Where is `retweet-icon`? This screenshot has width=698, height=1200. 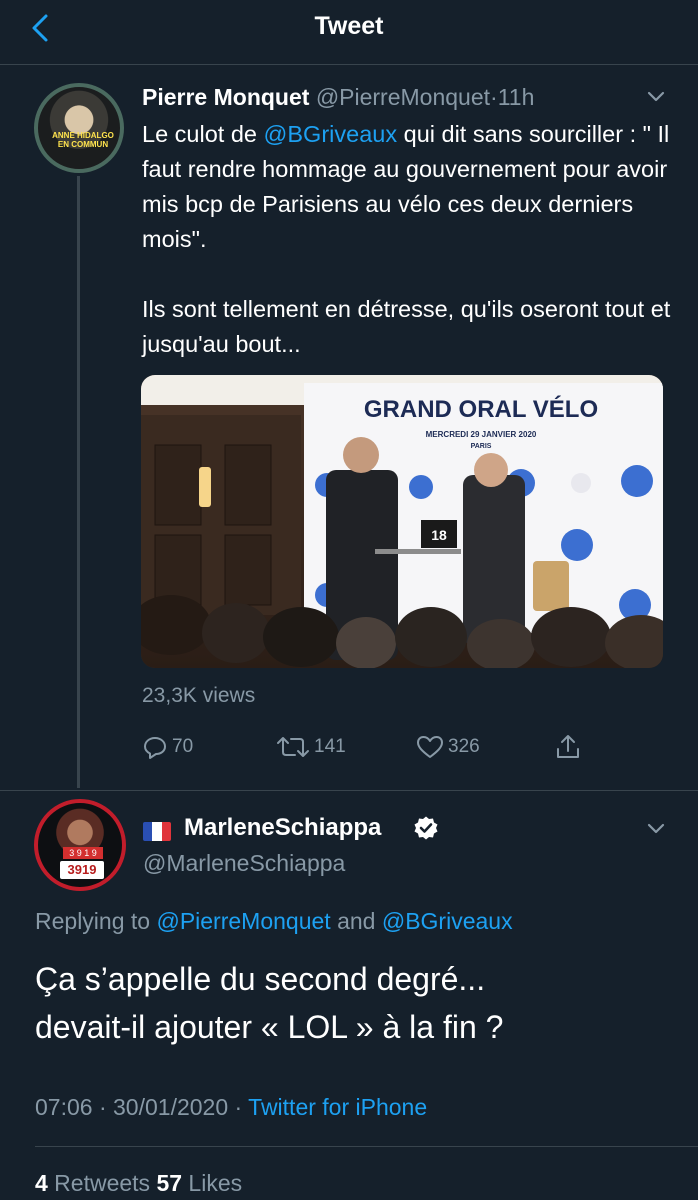 retweet-icon is located at coordinates (293, 747).